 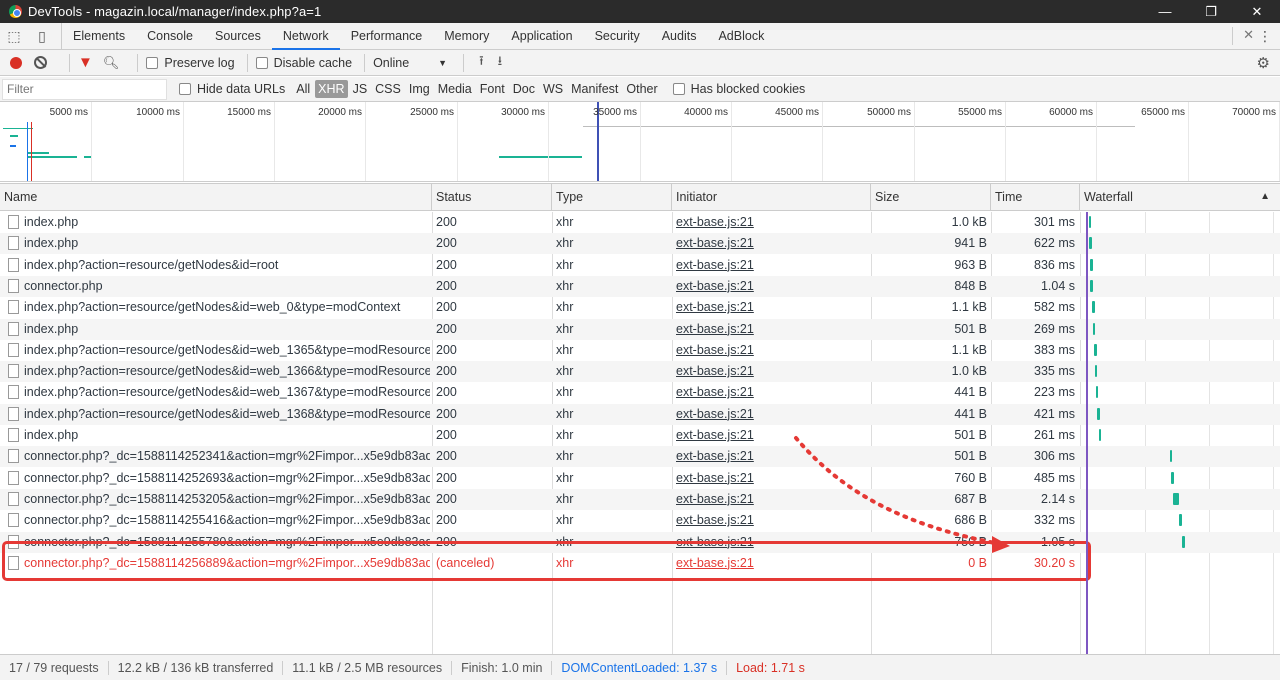 What do you see at coordinates (368, 667) in the screenshot?
I see `resources-size: 11.1 kB / 2.5 MB resources` at bounding box center [368, 667].